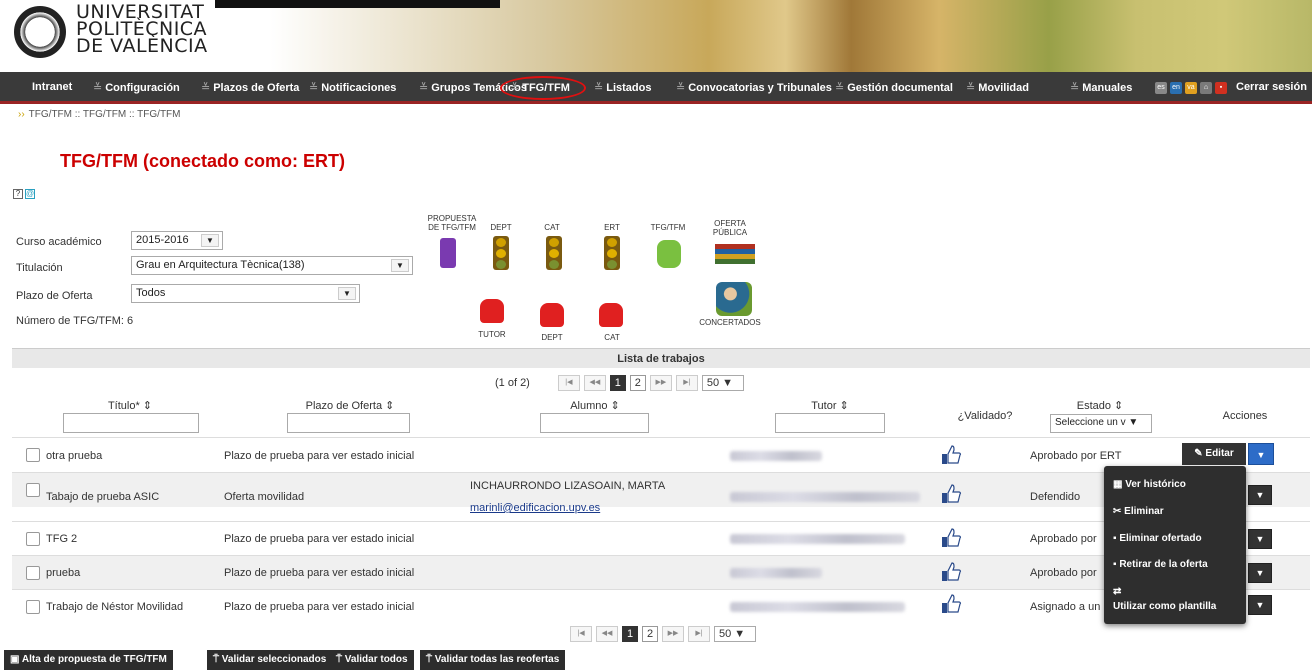 The image size is (1312, 671). What do you see at coordinates (131, 423) in the screenshot?
I see `filter-titulo-input` at bounding box center [131, 423].